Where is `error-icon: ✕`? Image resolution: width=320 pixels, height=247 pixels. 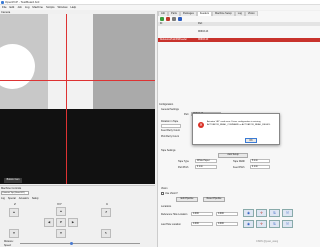 error-icon: ✕ is located at coordinates (201, 125).